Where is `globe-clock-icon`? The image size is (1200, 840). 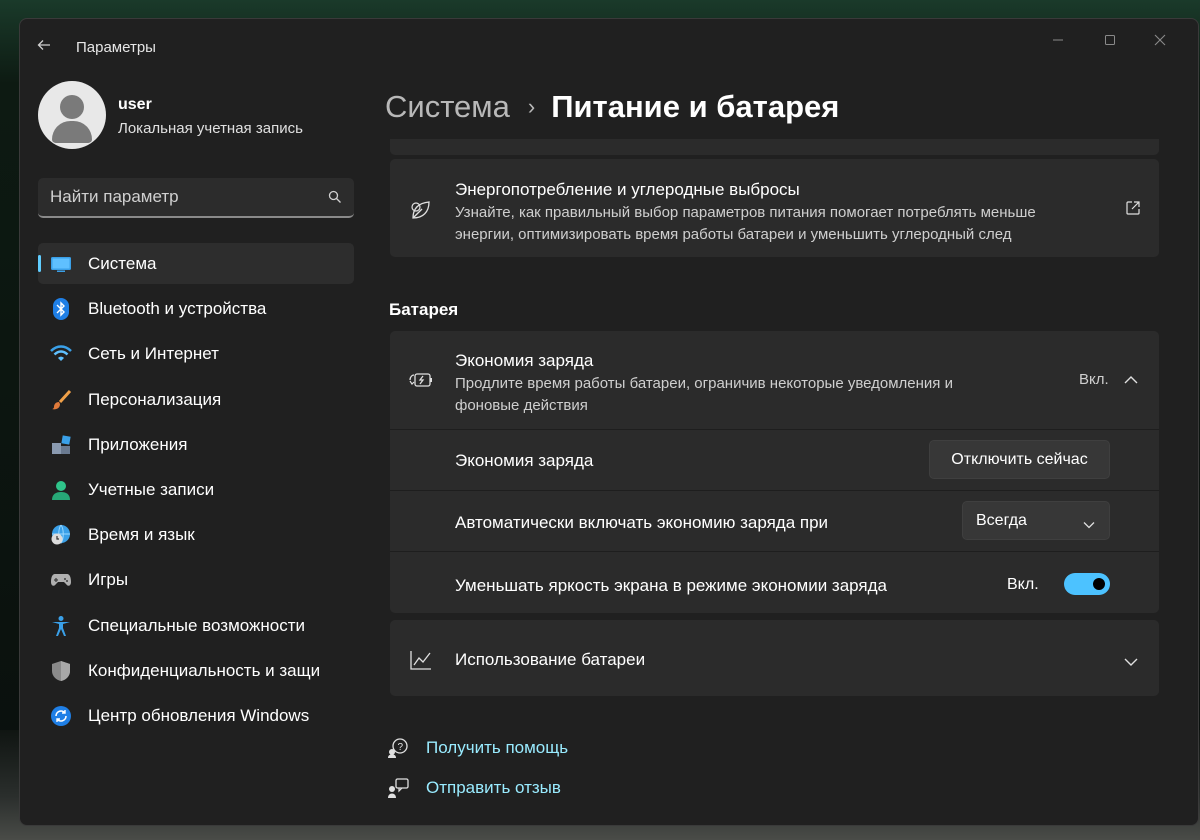 globe-clock-icon is located at coordinates (61, 535).